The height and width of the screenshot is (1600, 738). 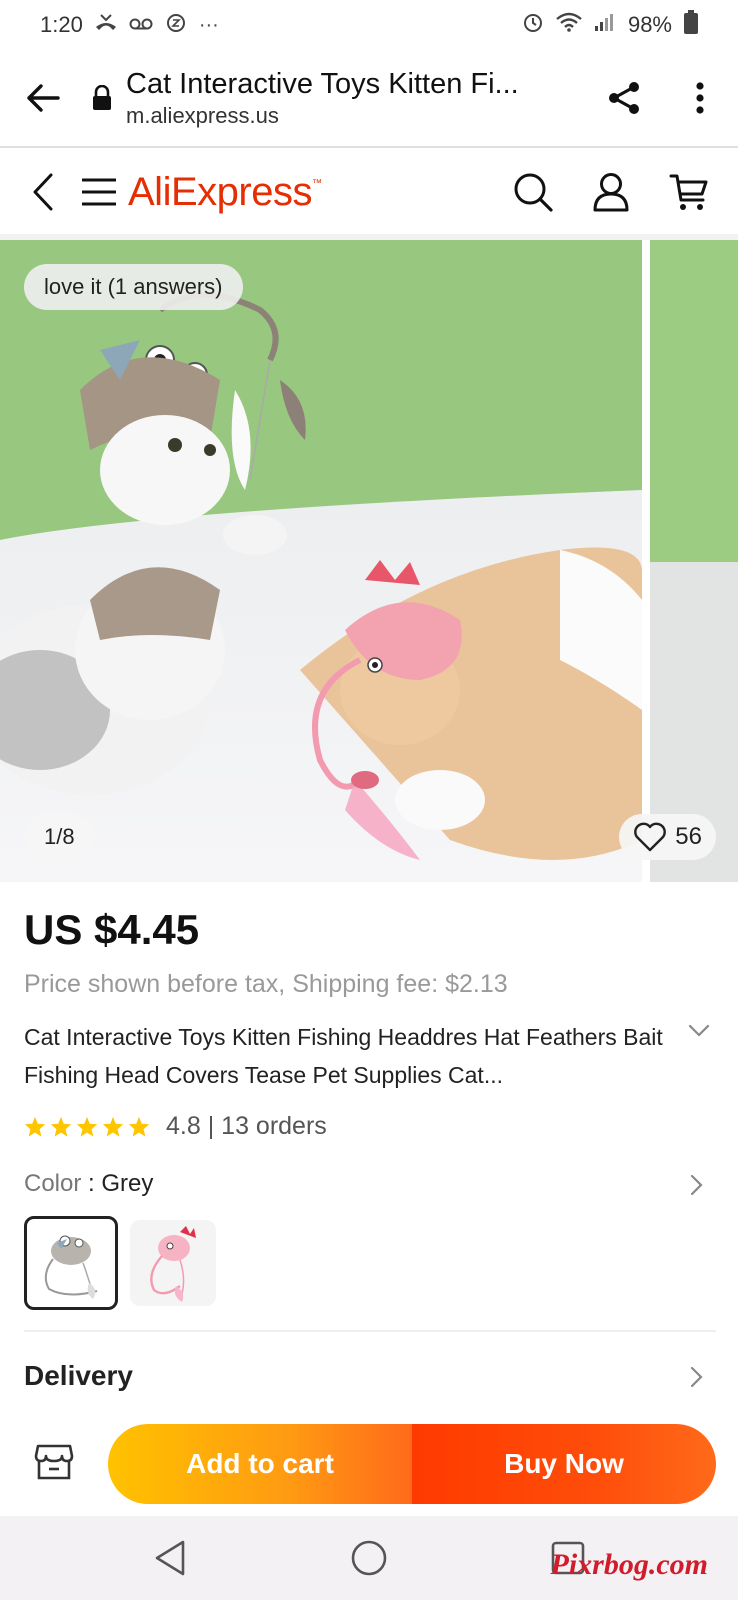 I want to click on buy-now-button: Buy Now, so click(x=564, y=1464).